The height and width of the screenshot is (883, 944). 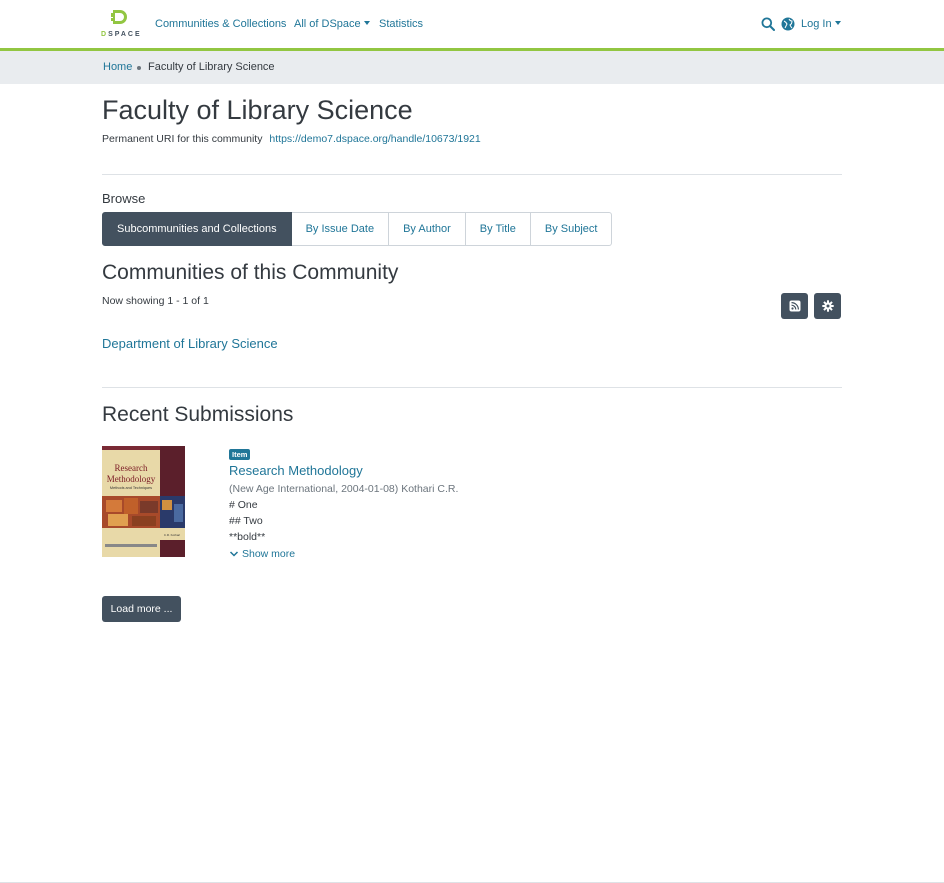 What do you see at coordinates (198, 414) in the screenshot?
I see `recent-submissions-title: Recent Submissions` at bounding box center [198, 414].